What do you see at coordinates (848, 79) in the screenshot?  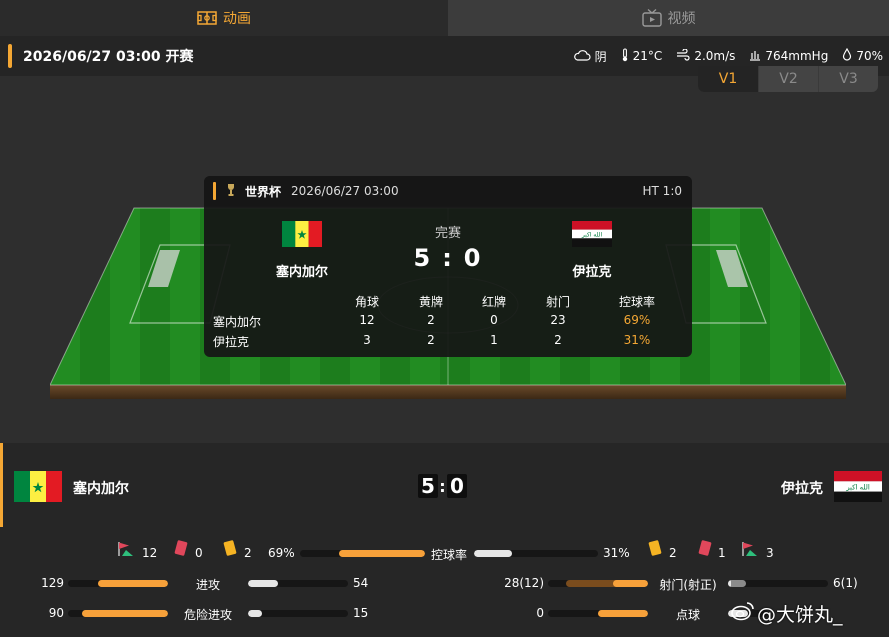 I see `version-v3-button: V3` at bounding box center [848, 79].